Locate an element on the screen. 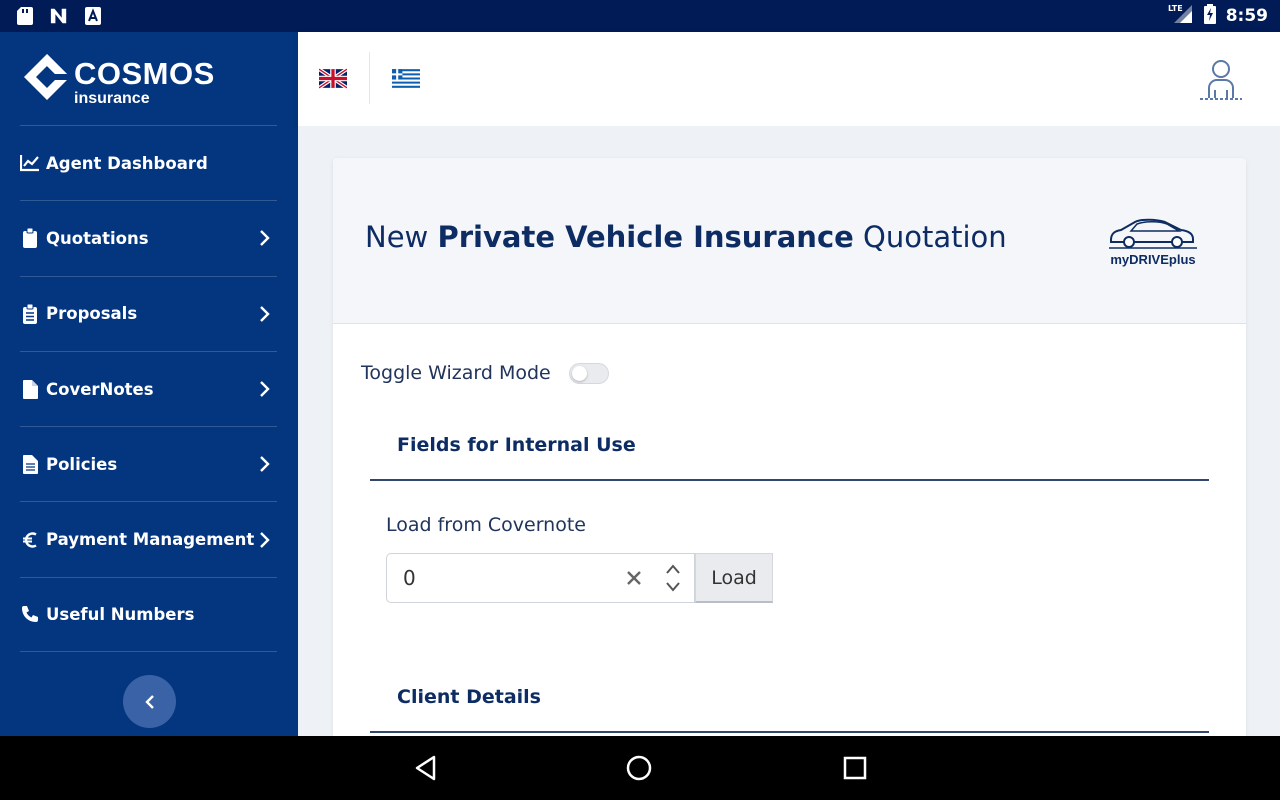 The height and width of the screenshot is (800, 1280). euro-icon is located at coordinates (30, 540).